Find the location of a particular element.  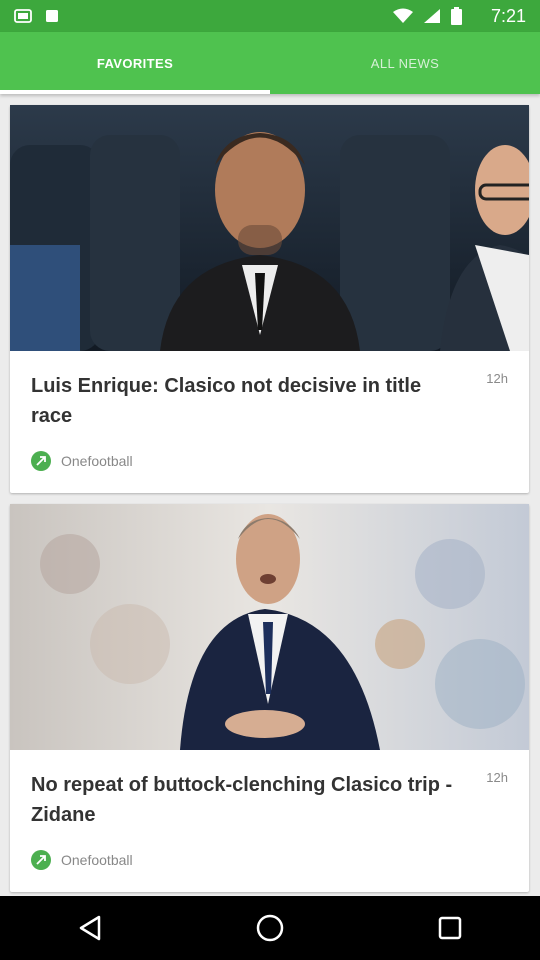

status-left-icons is located at coordinates (37, 16).